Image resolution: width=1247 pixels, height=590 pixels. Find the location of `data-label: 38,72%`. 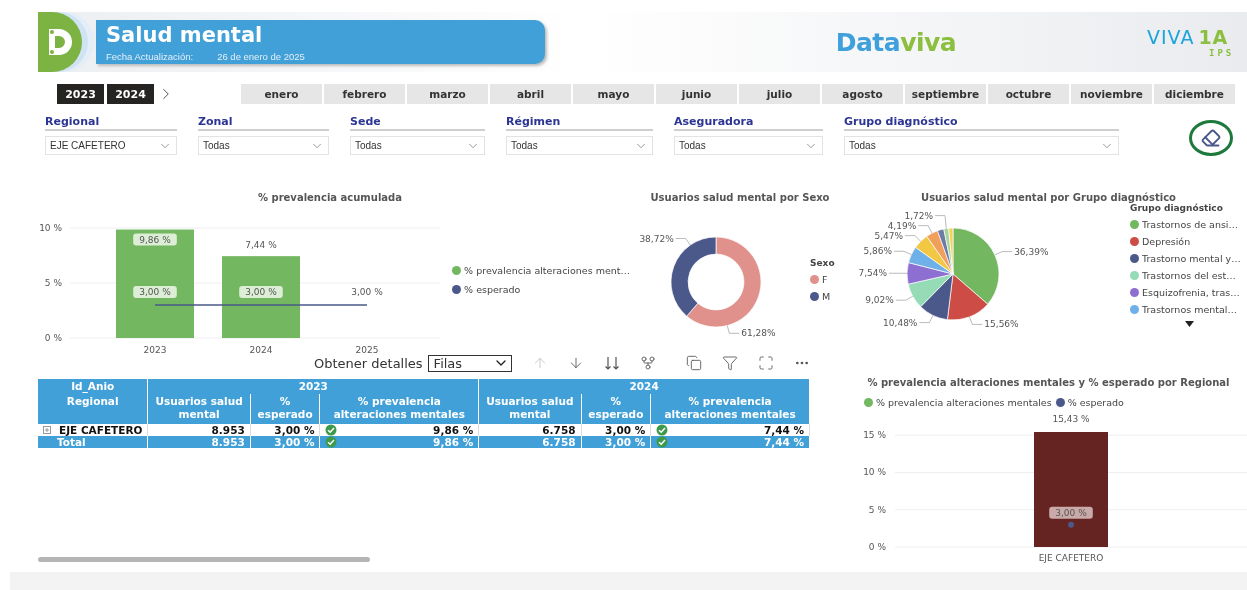

data-label: 38,72% is located at coordinates (656, 238).